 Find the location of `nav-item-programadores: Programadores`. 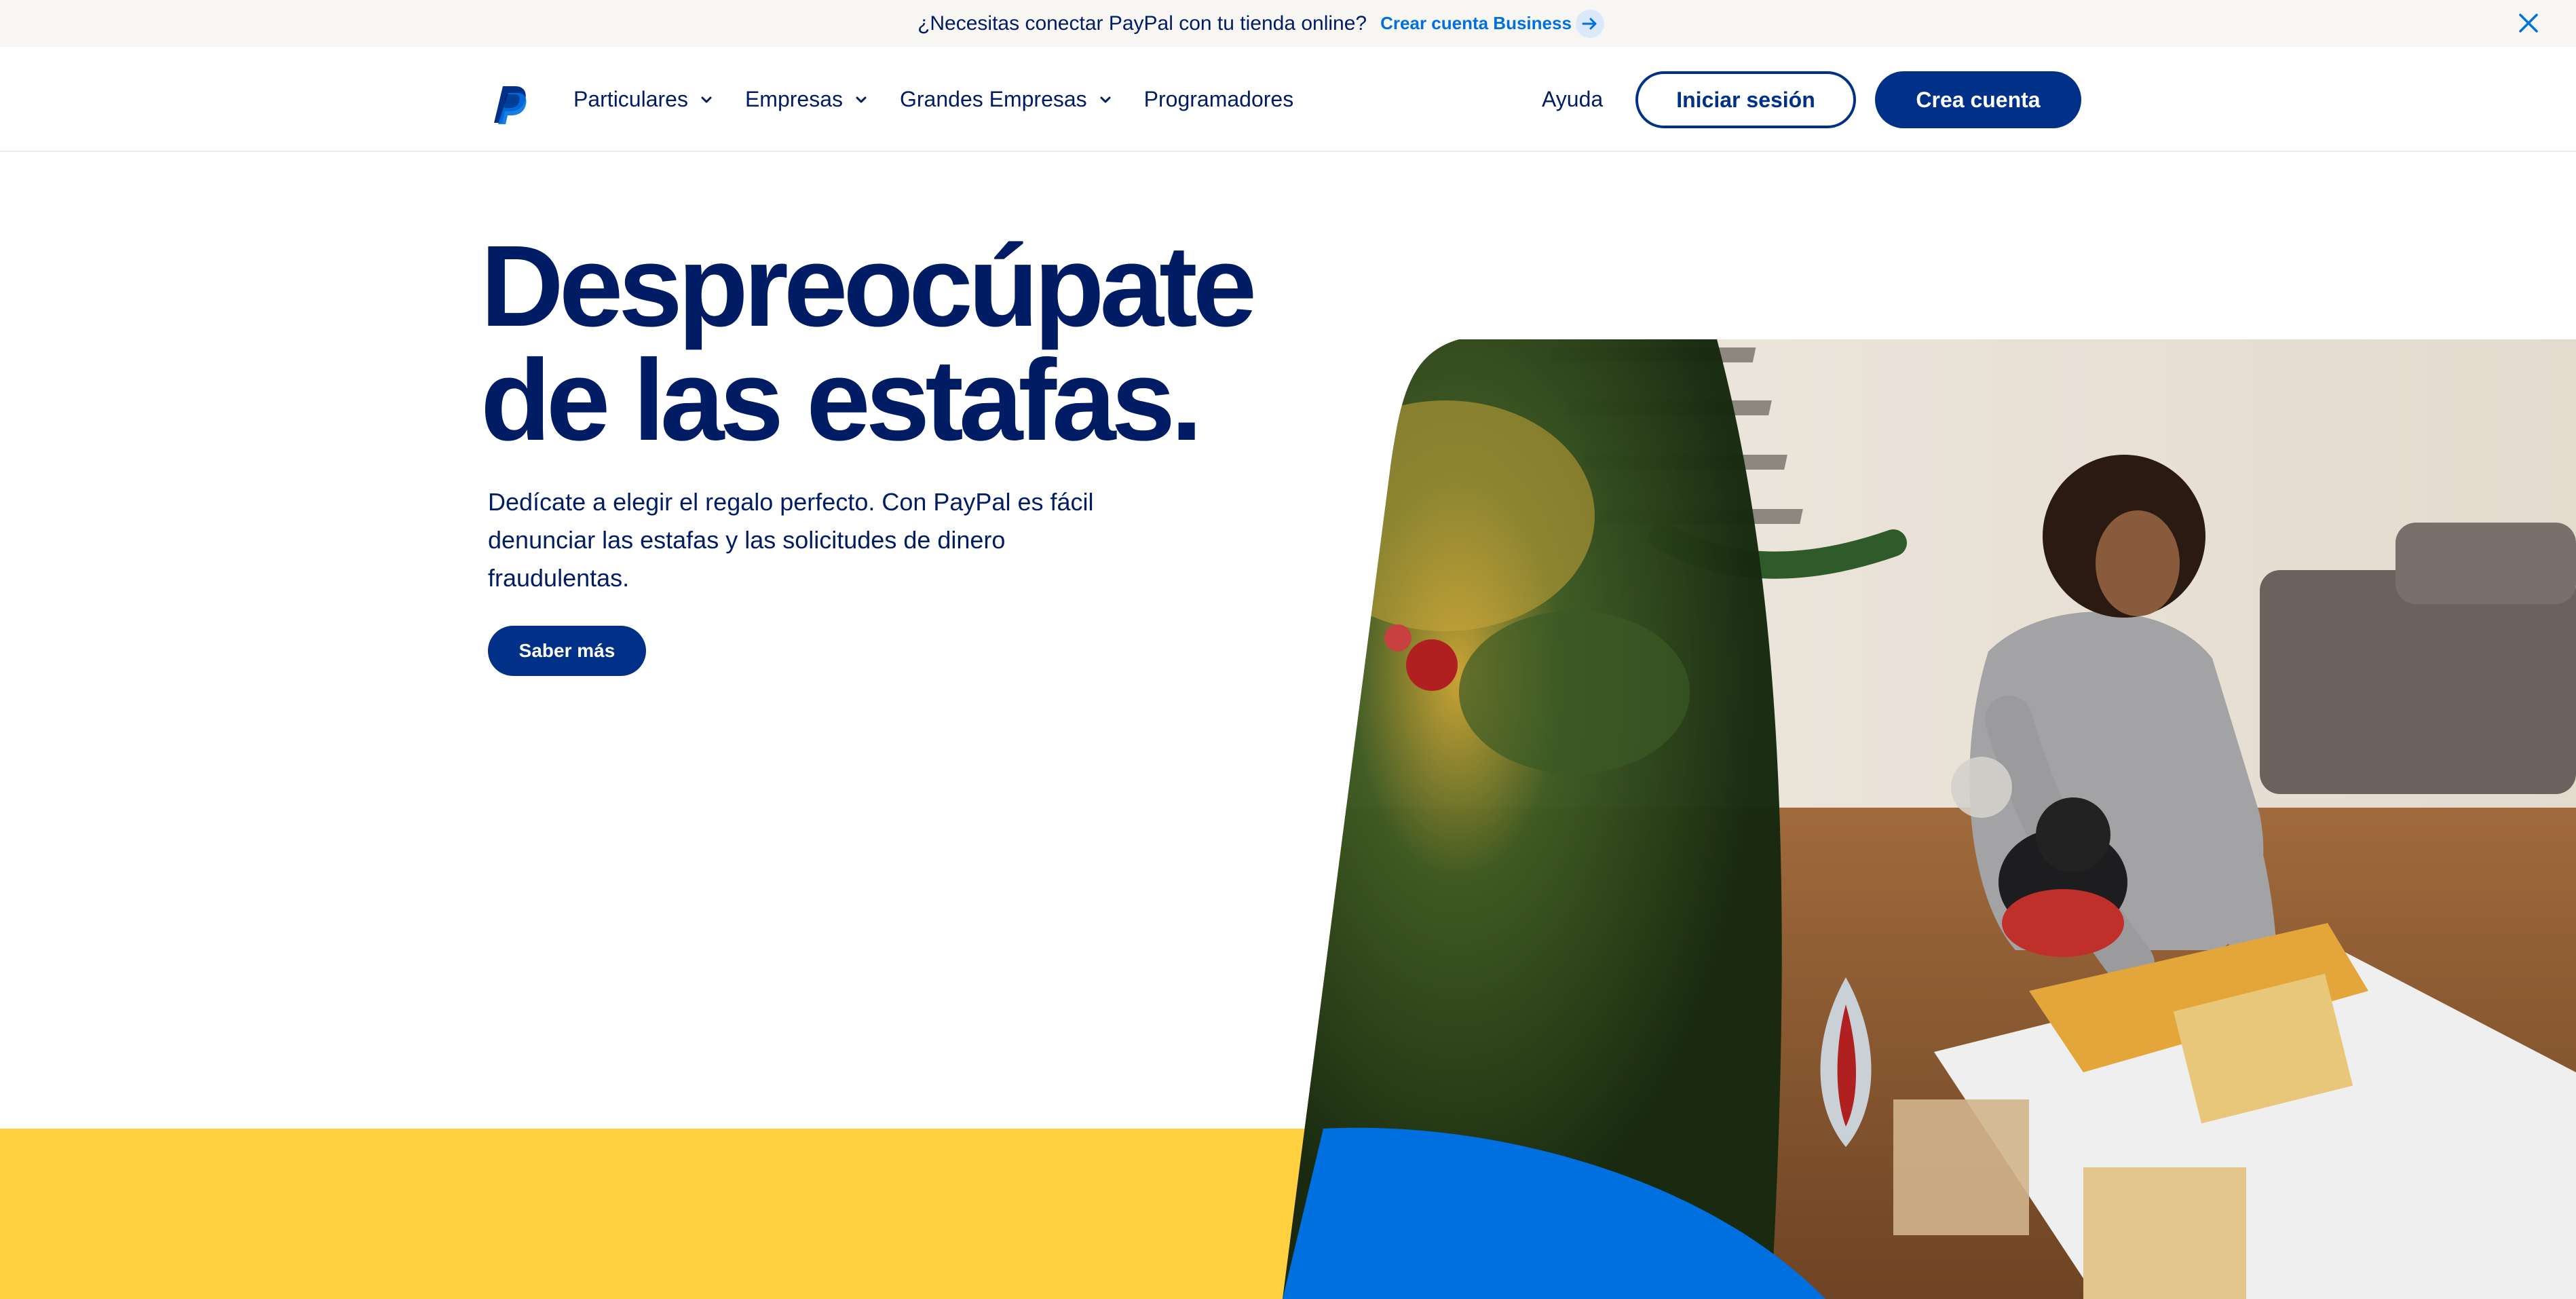

nav-item-programadores: Programadores is located at coordinates (1219, 99).